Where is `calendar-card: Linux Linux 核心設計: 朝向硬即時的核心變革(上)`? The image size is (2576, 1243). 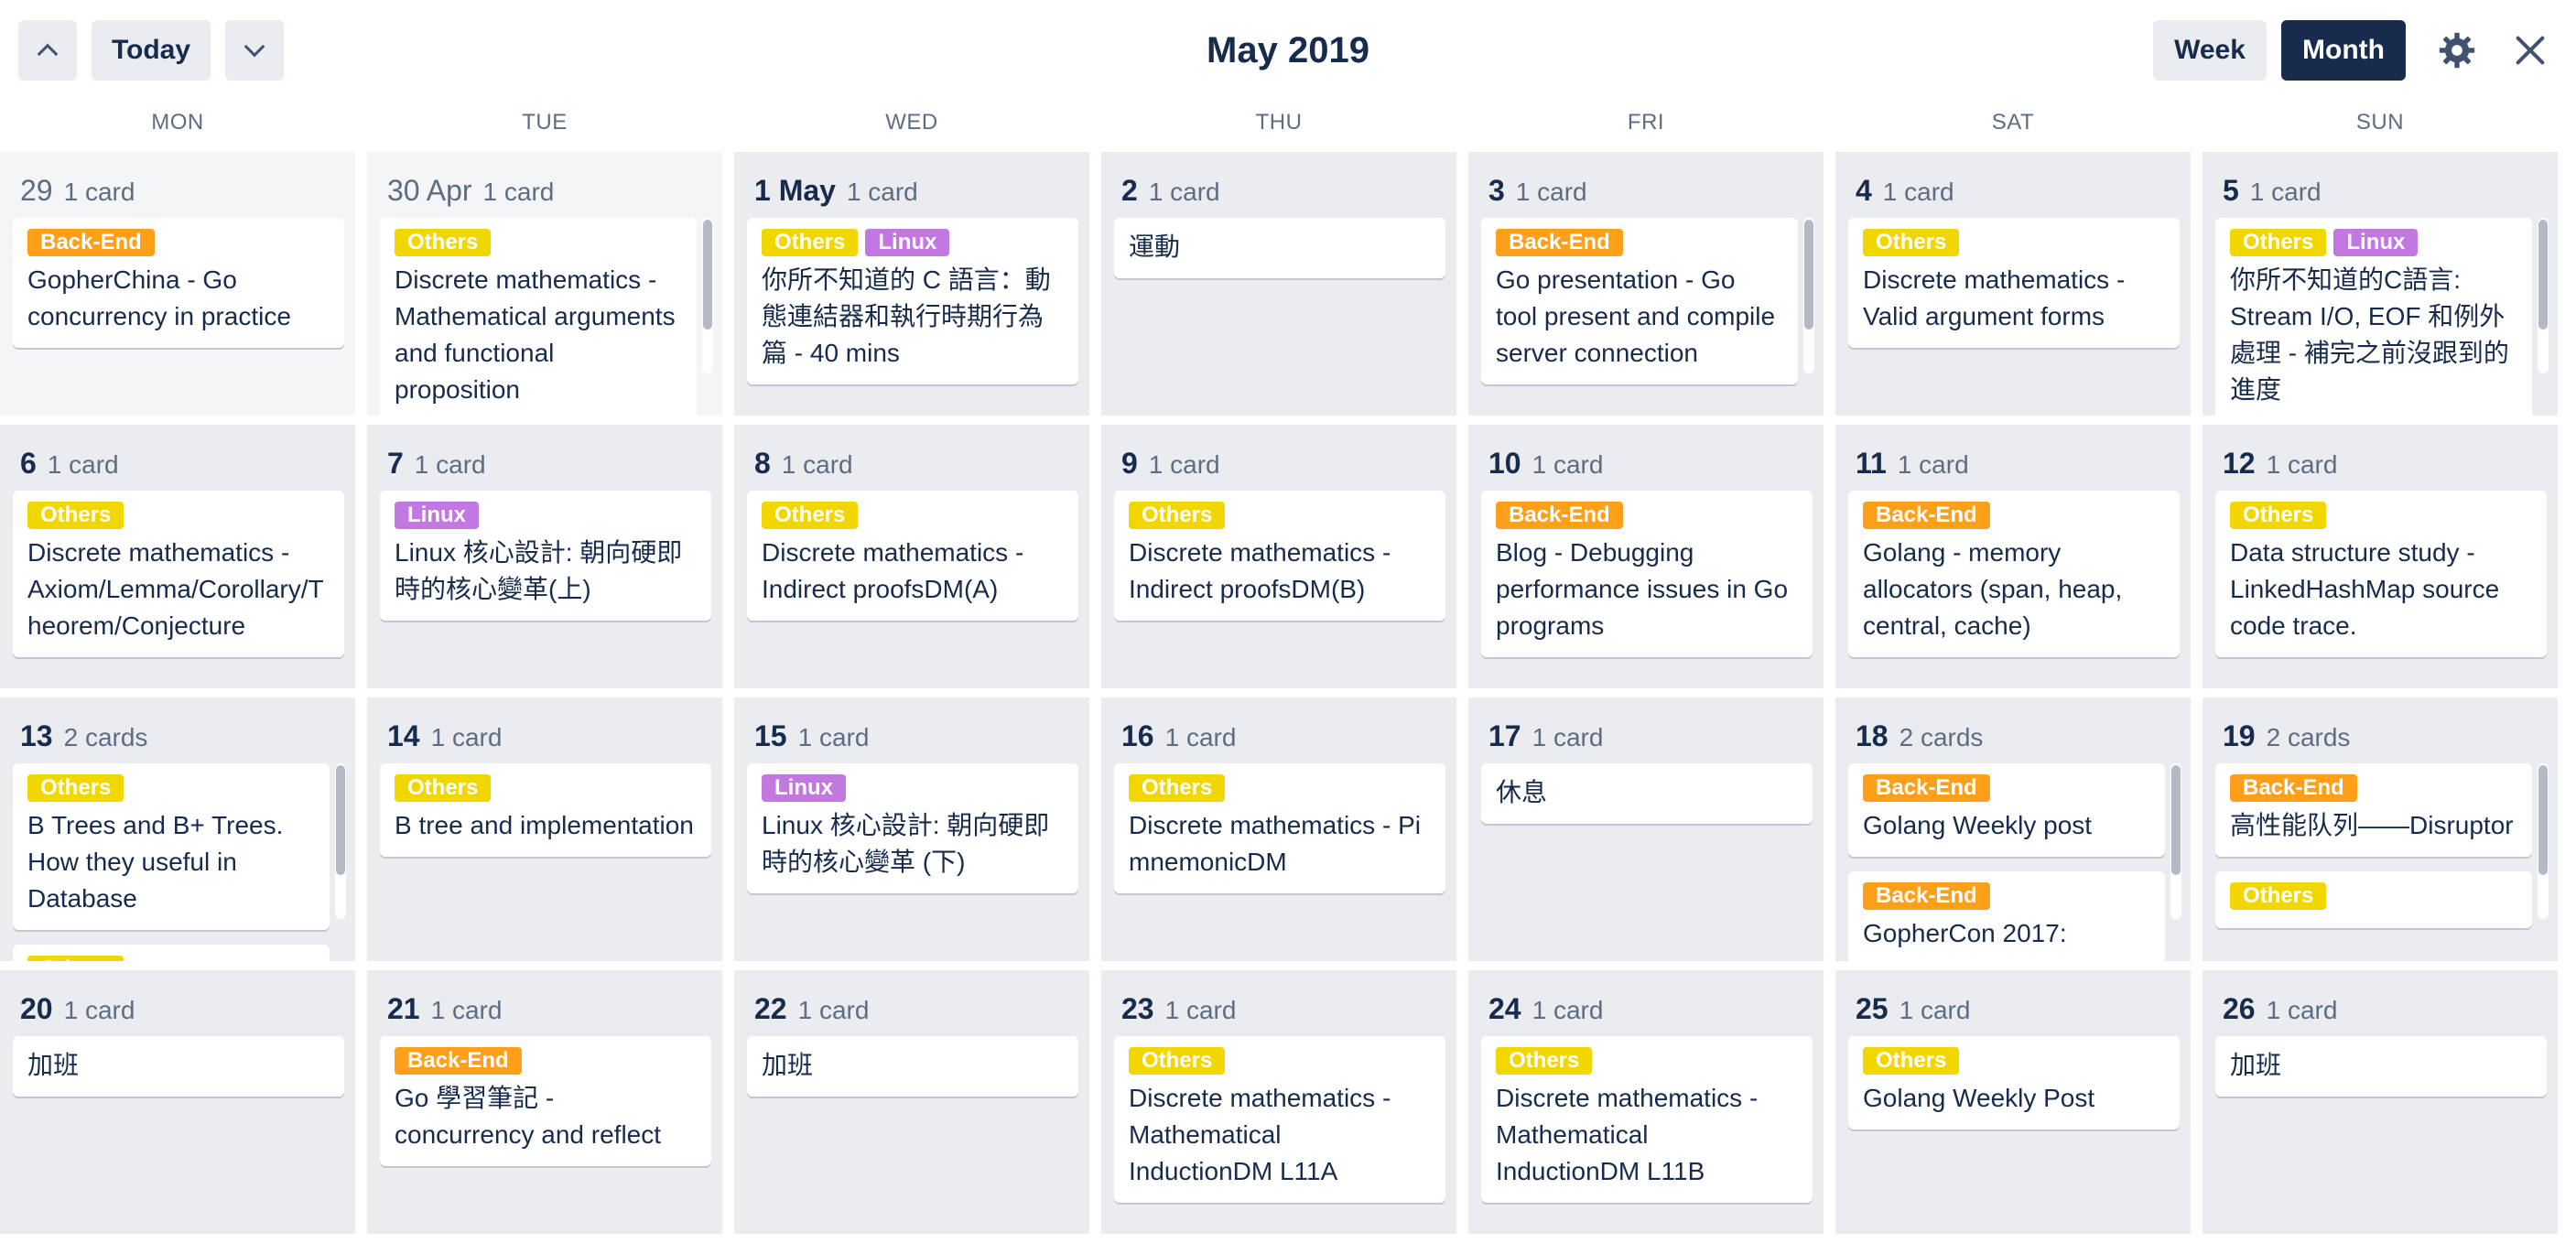 calendar-card: Linux Linux 核心設計: 朝向硬即時的核心變革(上) is located at coordinates (545, 556).